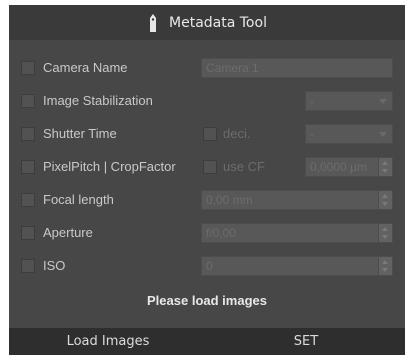 The height and width of the screenshot is (358, 410). What do you see at coordinates (108, 341) in the screenshot?
I see `load-images-button: Load Images` at bounding box center [108, 341].